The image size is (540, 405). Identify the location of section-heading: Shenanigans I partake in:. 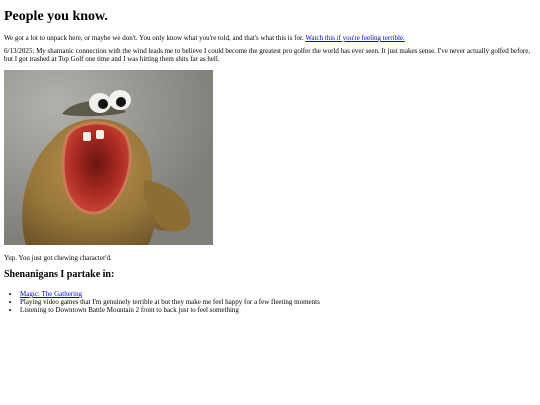
(59, 274).